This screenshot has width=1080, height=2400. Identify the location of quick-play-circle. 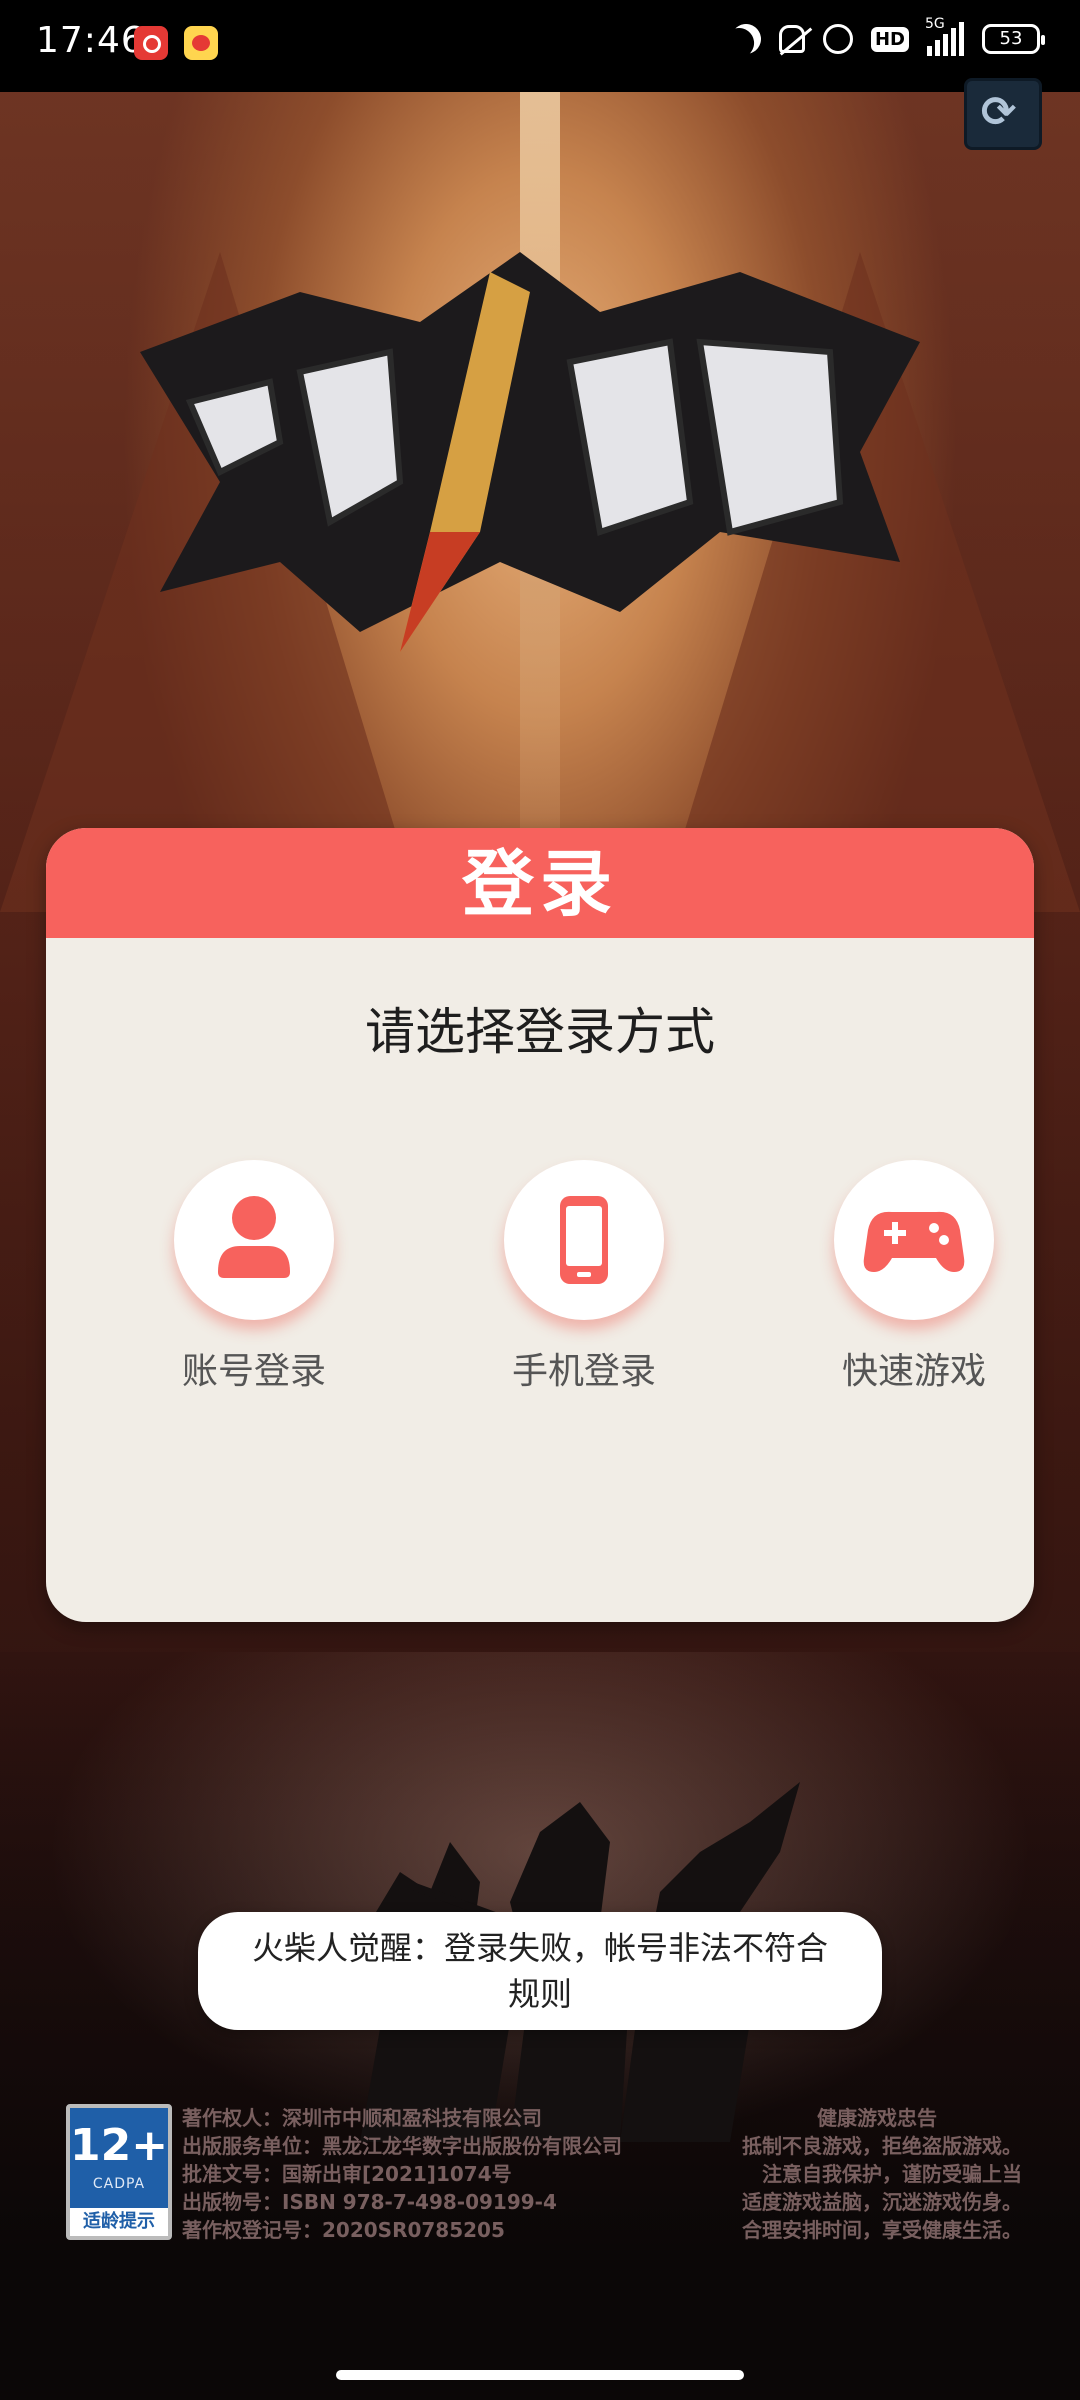
(914, 1240).